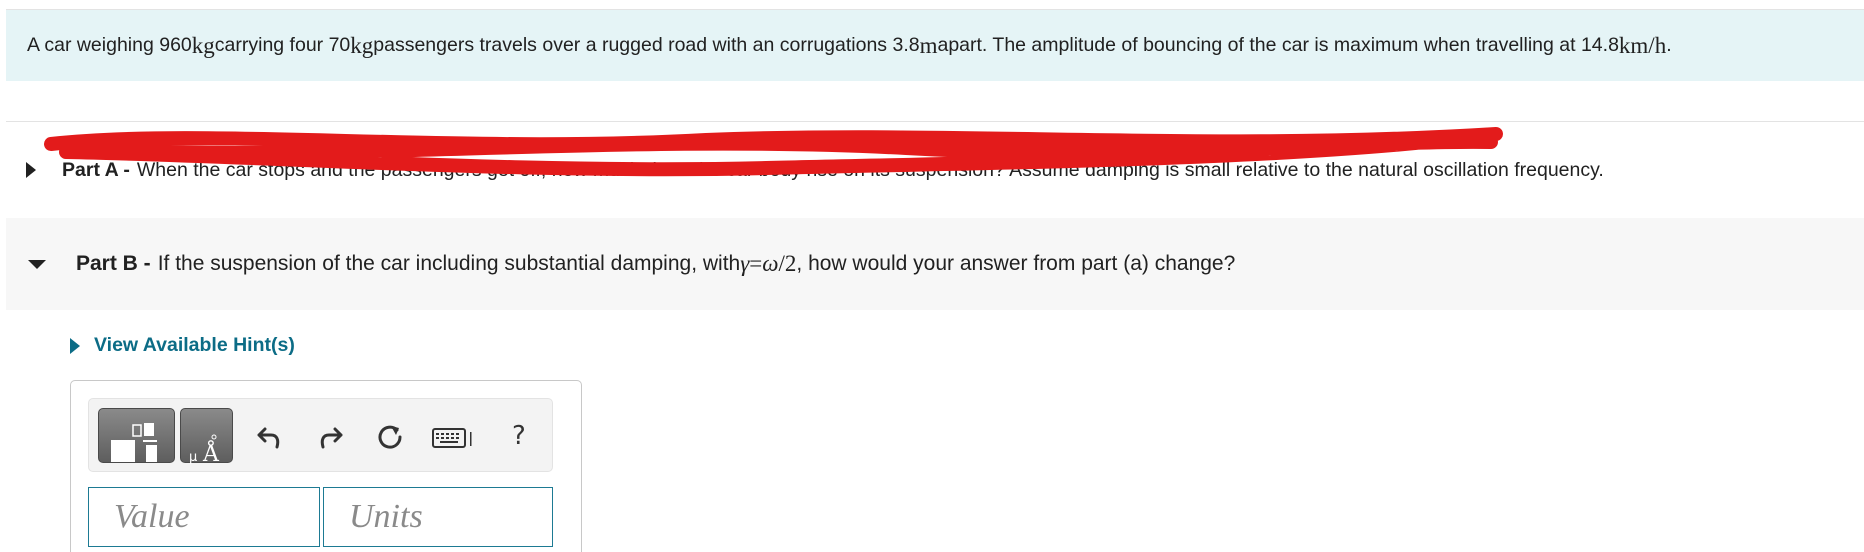  What do you see at coordinates (745, 263) in the screenshot?
I see `gamma-symbol: γ` at bounding box center [745, 263].